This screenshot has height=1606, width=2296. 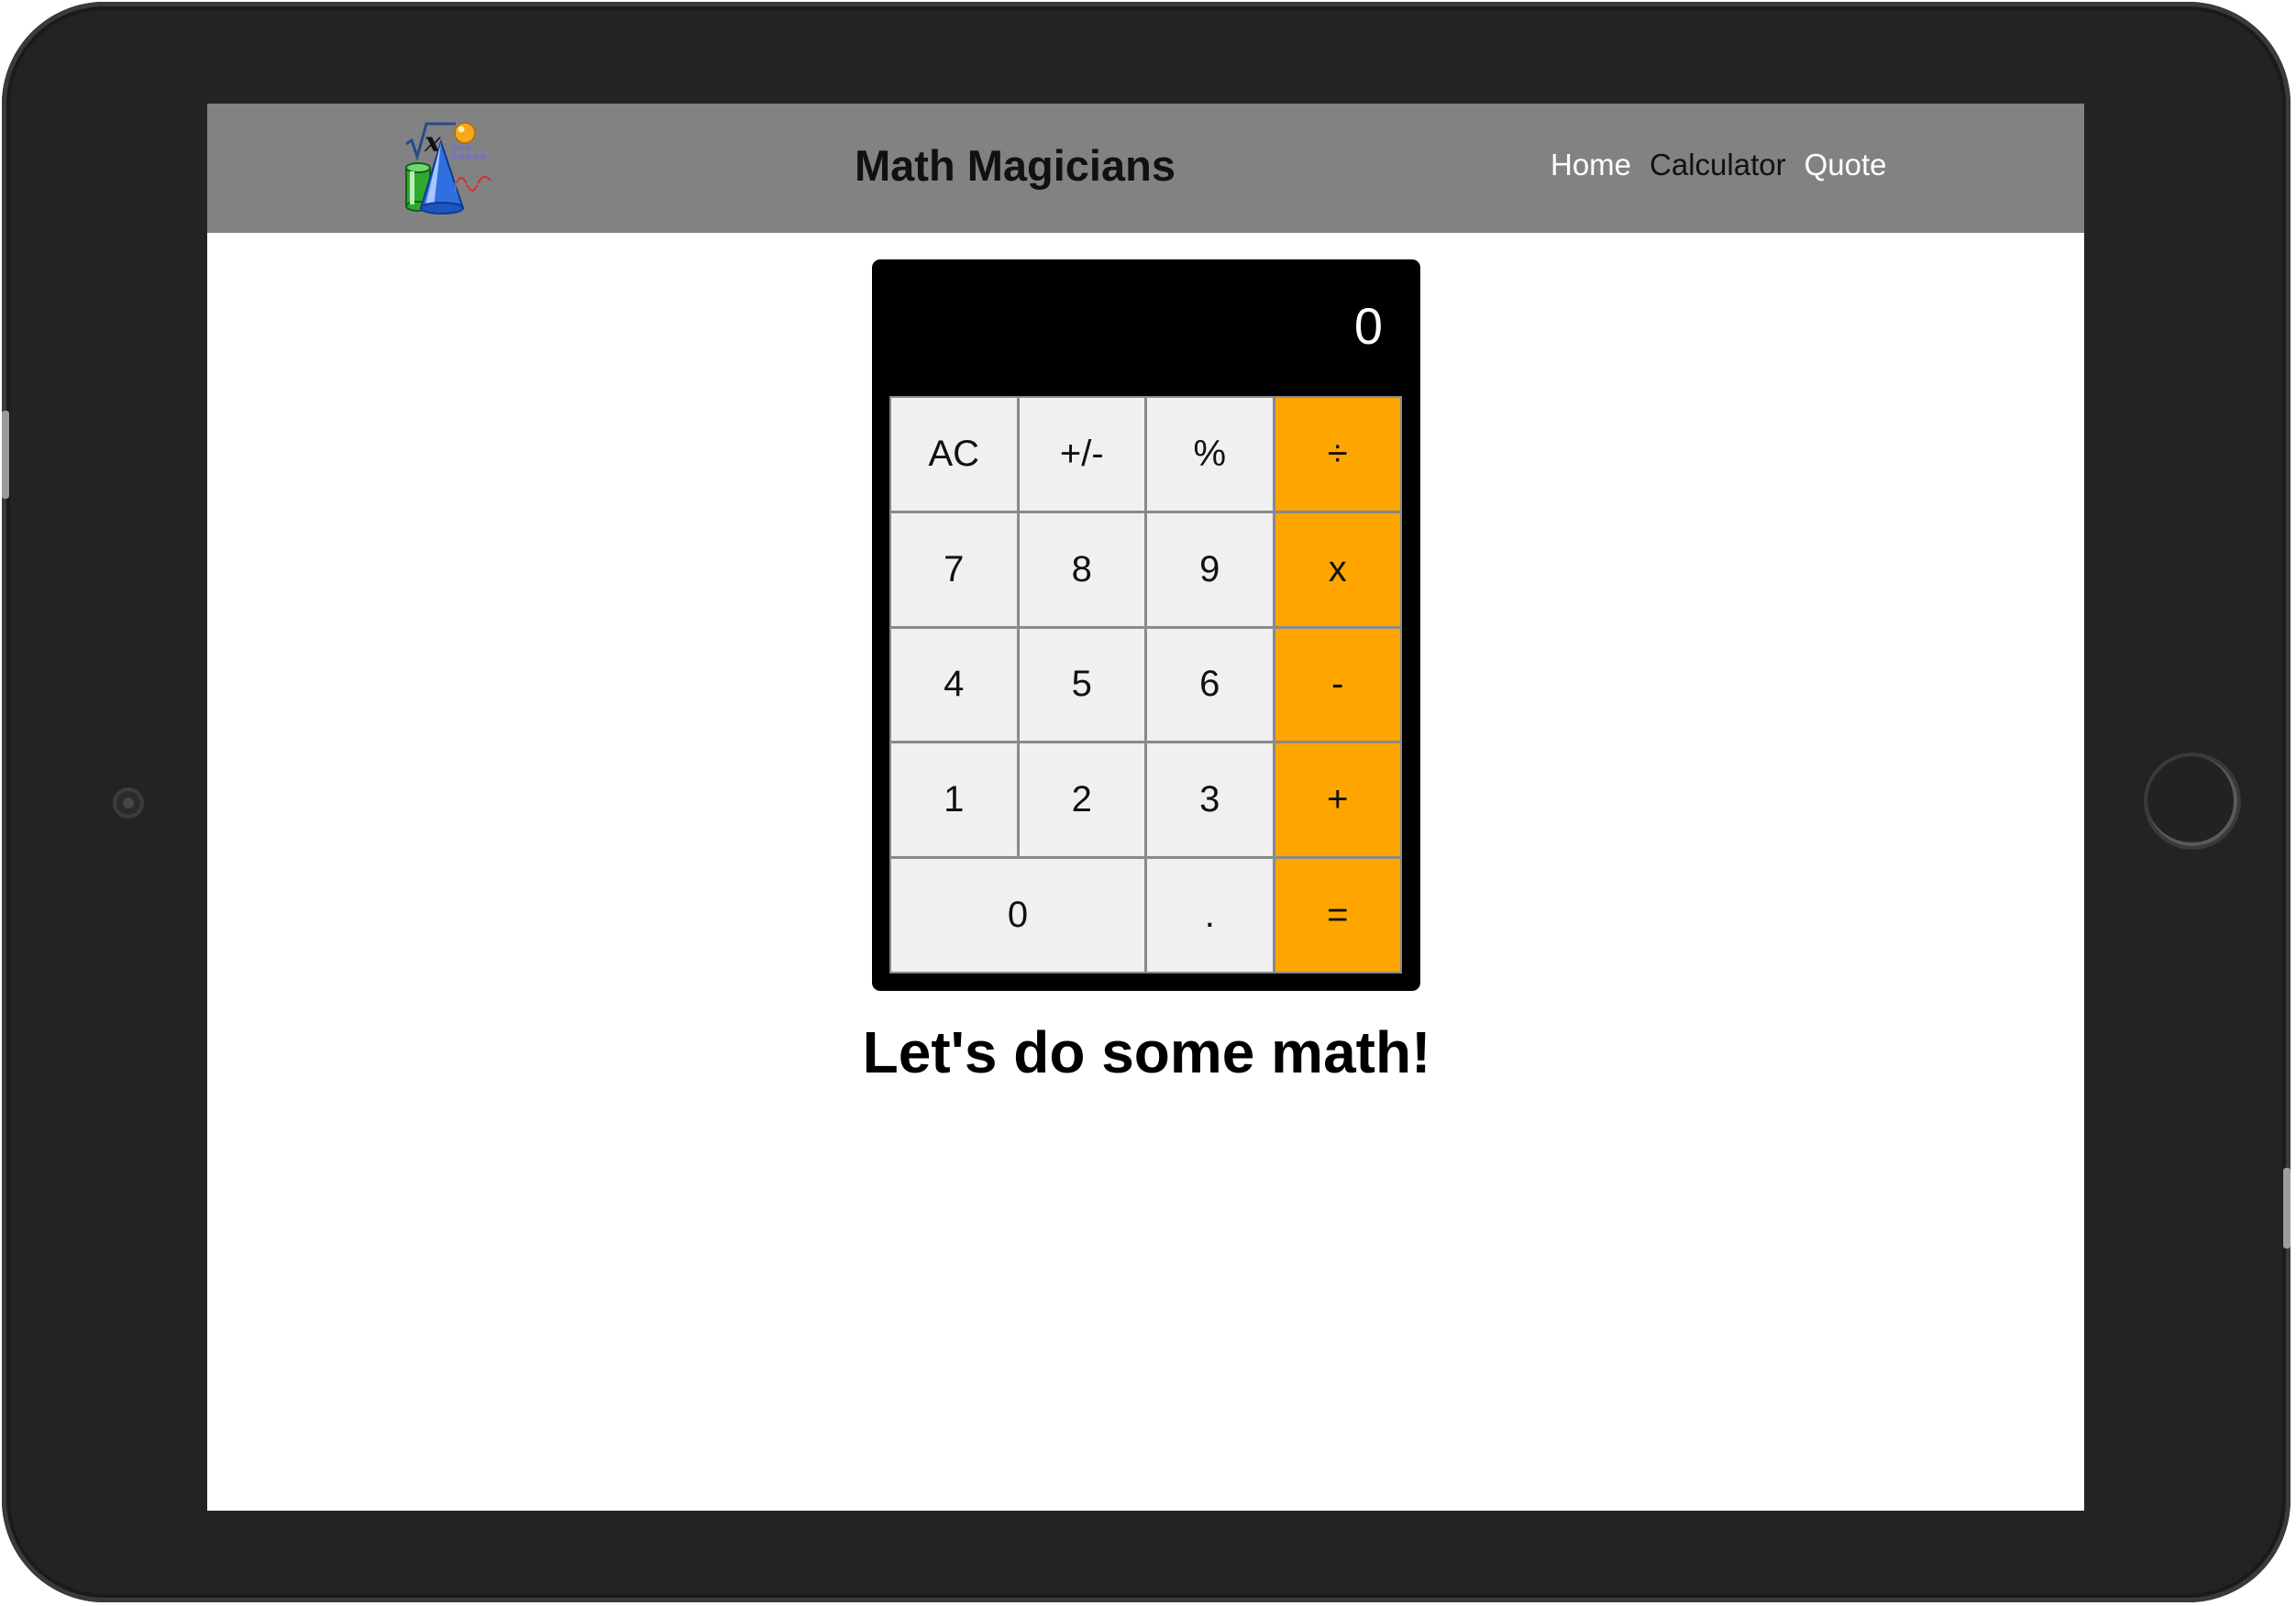 What do you see at coordinates (1210, 915) in the screenshot?
I see `key-decimal: .` at bounding box center [1210, 915].